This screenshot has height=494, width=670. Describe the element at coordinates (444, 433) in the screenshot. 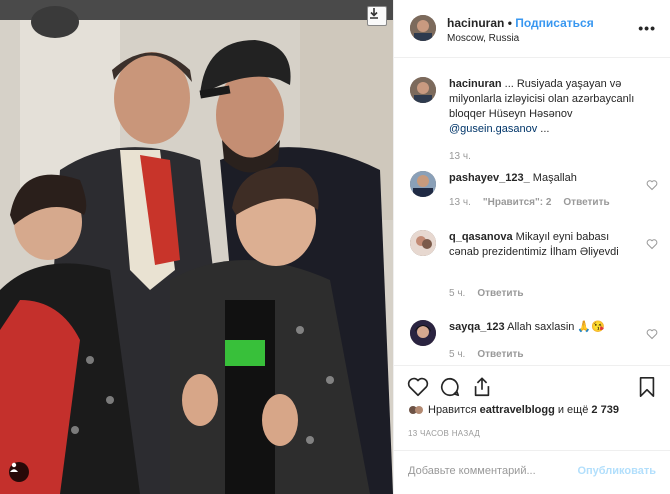

I see `post-time-ago: 13 ЧАСОВ НАЗАД` at that location.